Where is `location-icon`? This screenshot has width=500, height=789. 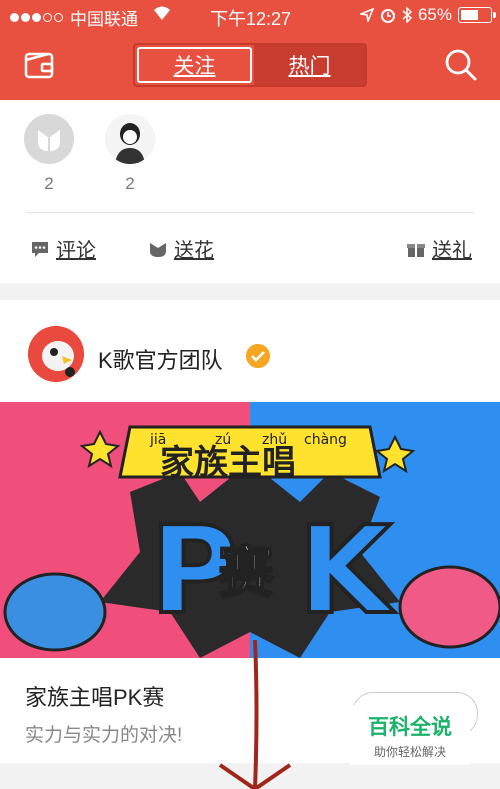
location-icon is located at coordinates (366, 15).